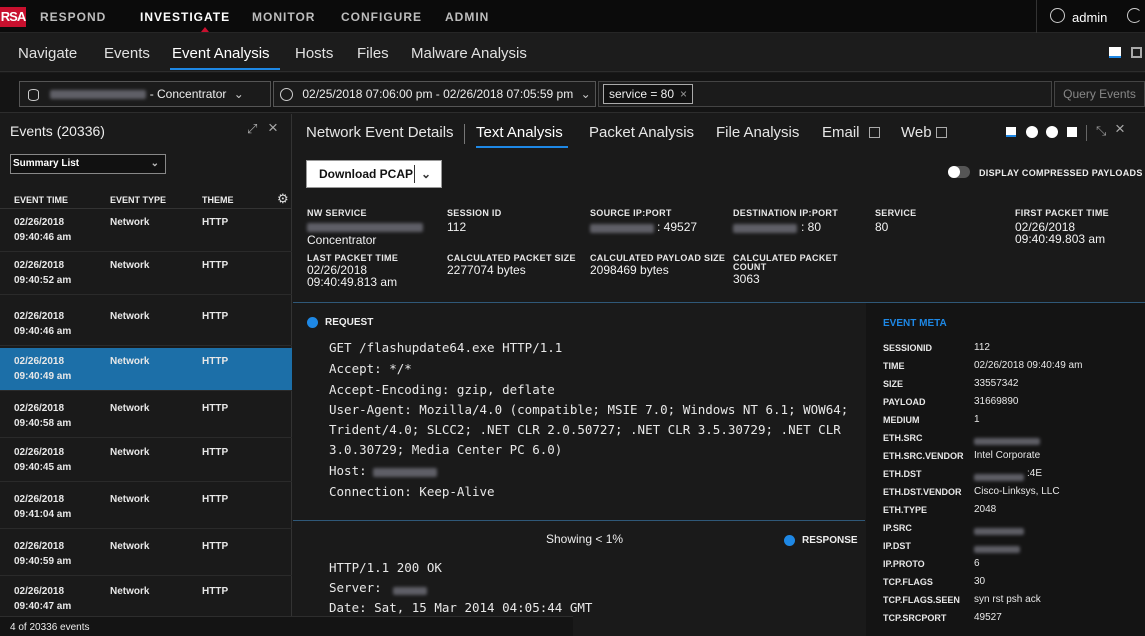 This screenshot has width=1145, height=636. Describe the element at coordinates (916, 132) in the screenshot. I see `tab-web: Web` at that location.